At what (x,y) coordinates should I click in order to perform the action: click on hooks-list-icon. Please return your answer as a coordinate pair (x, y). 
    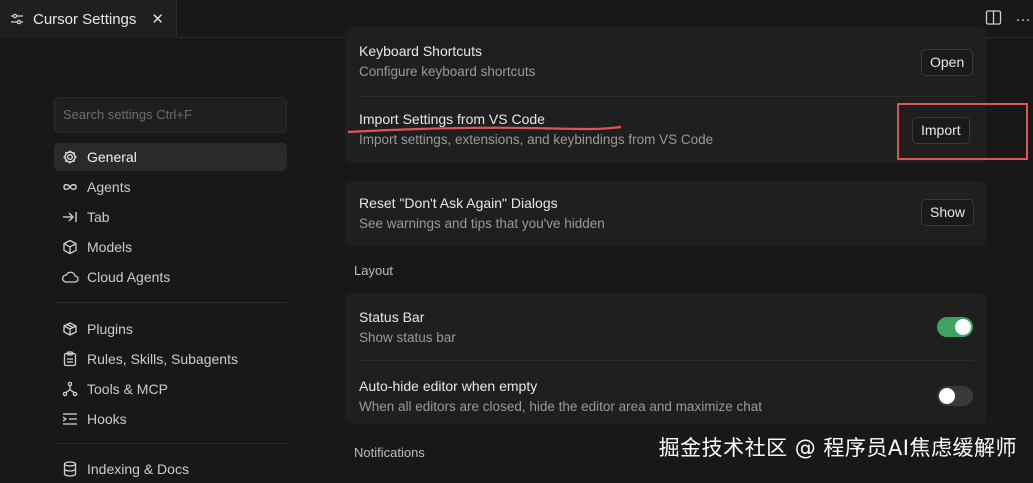
    Looking at the image, I should click on (70, 419).